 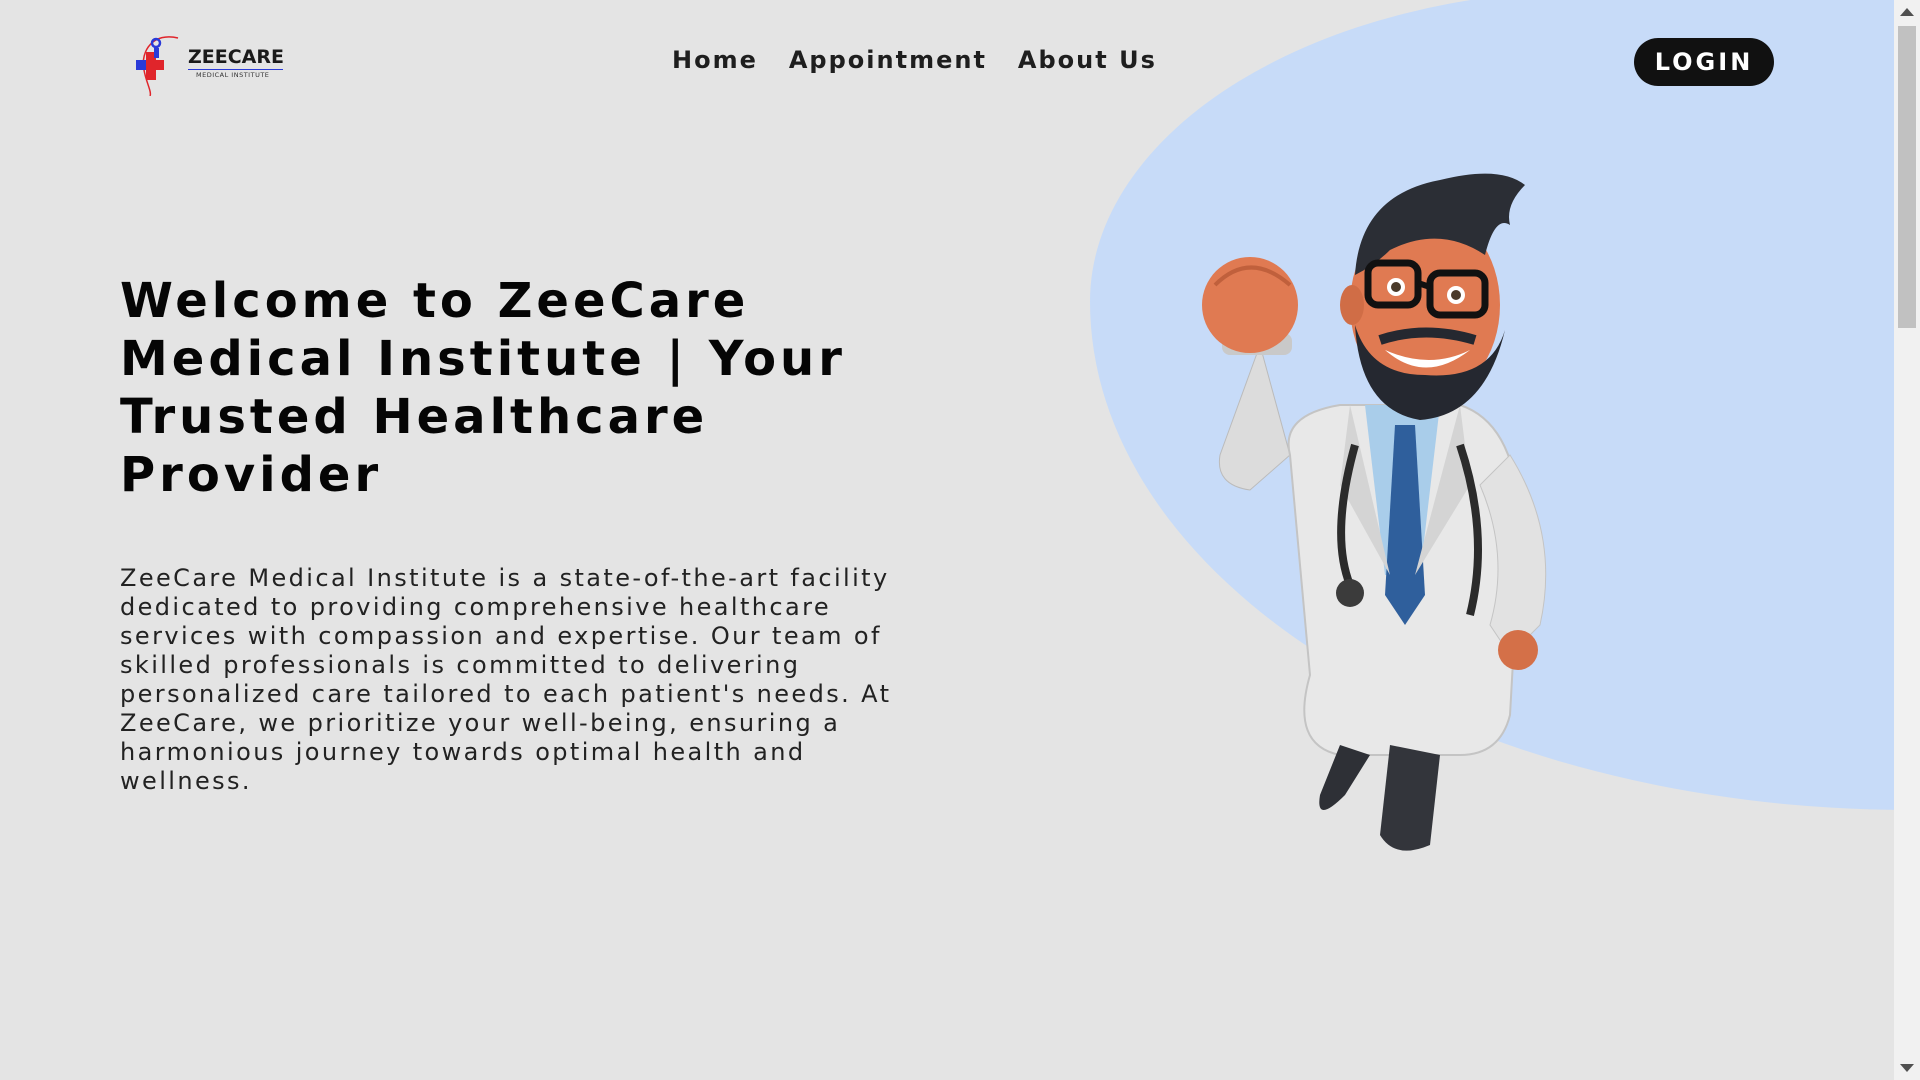 What do you see at coordinates (1087, 60) in the screenshot?
I see `nav-link-about-us: About Us` at bounding box center [1087, 60].